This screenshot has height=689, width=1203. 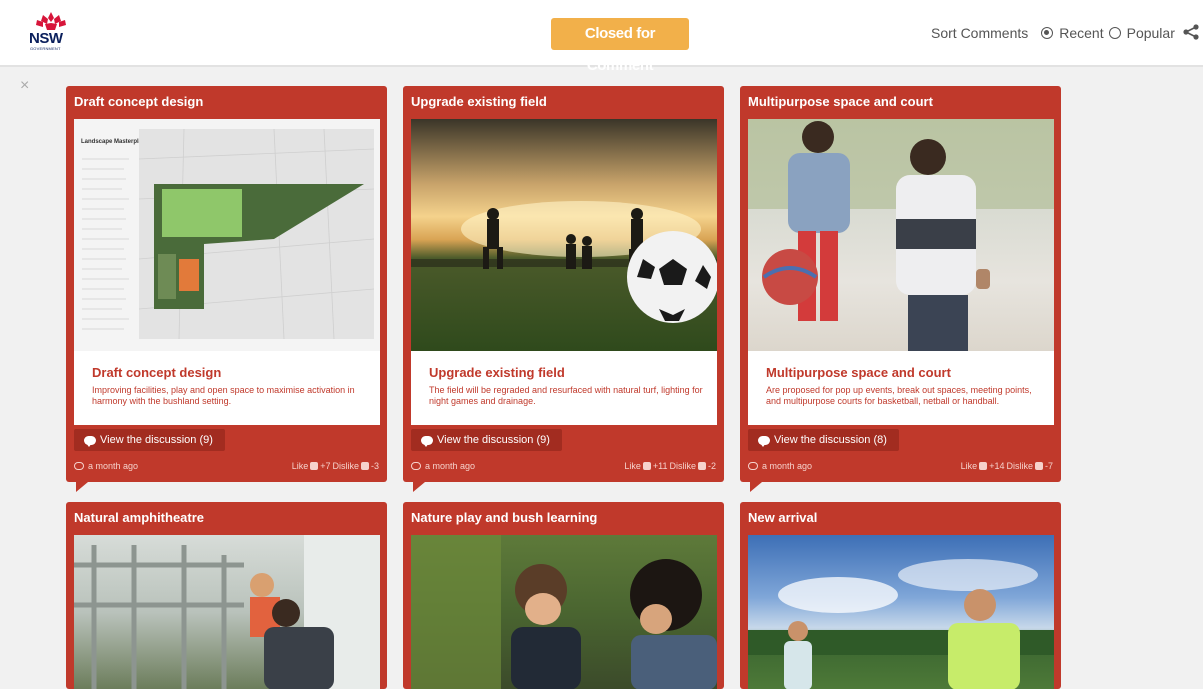 What do you see at coordinates (840, 101) in the screenshot?
I see `card-title: Multipurpose space and court` at bounding box center [840, 101].